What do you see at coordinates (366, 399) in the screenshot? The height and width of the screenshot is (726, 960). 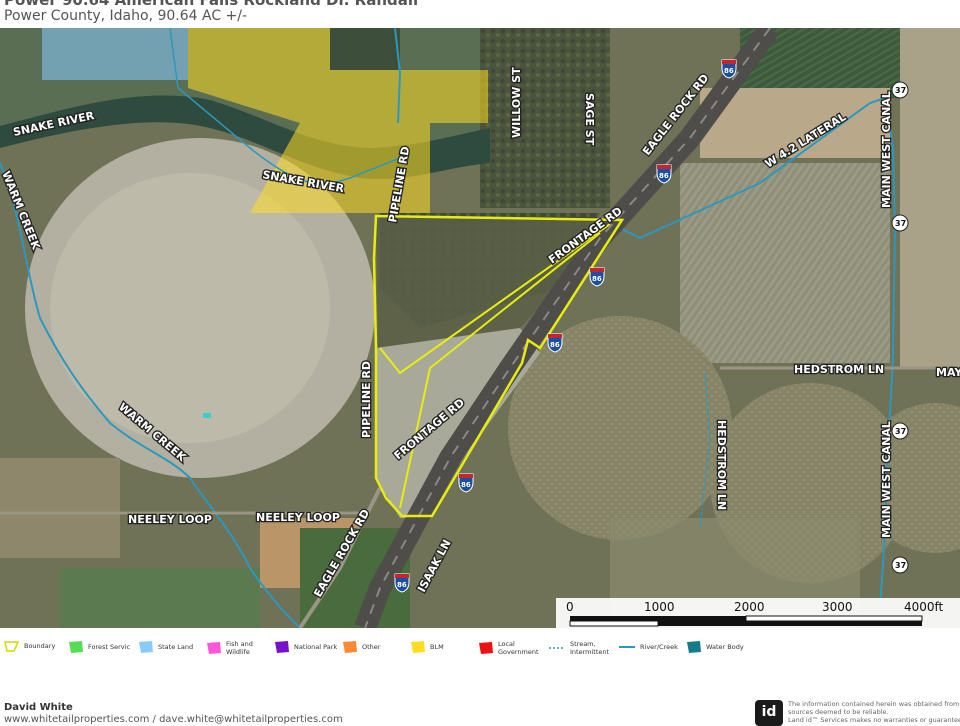 I see `label-pipeline-rd-2: PIPELINE RD` at bounding box center [366, 399].